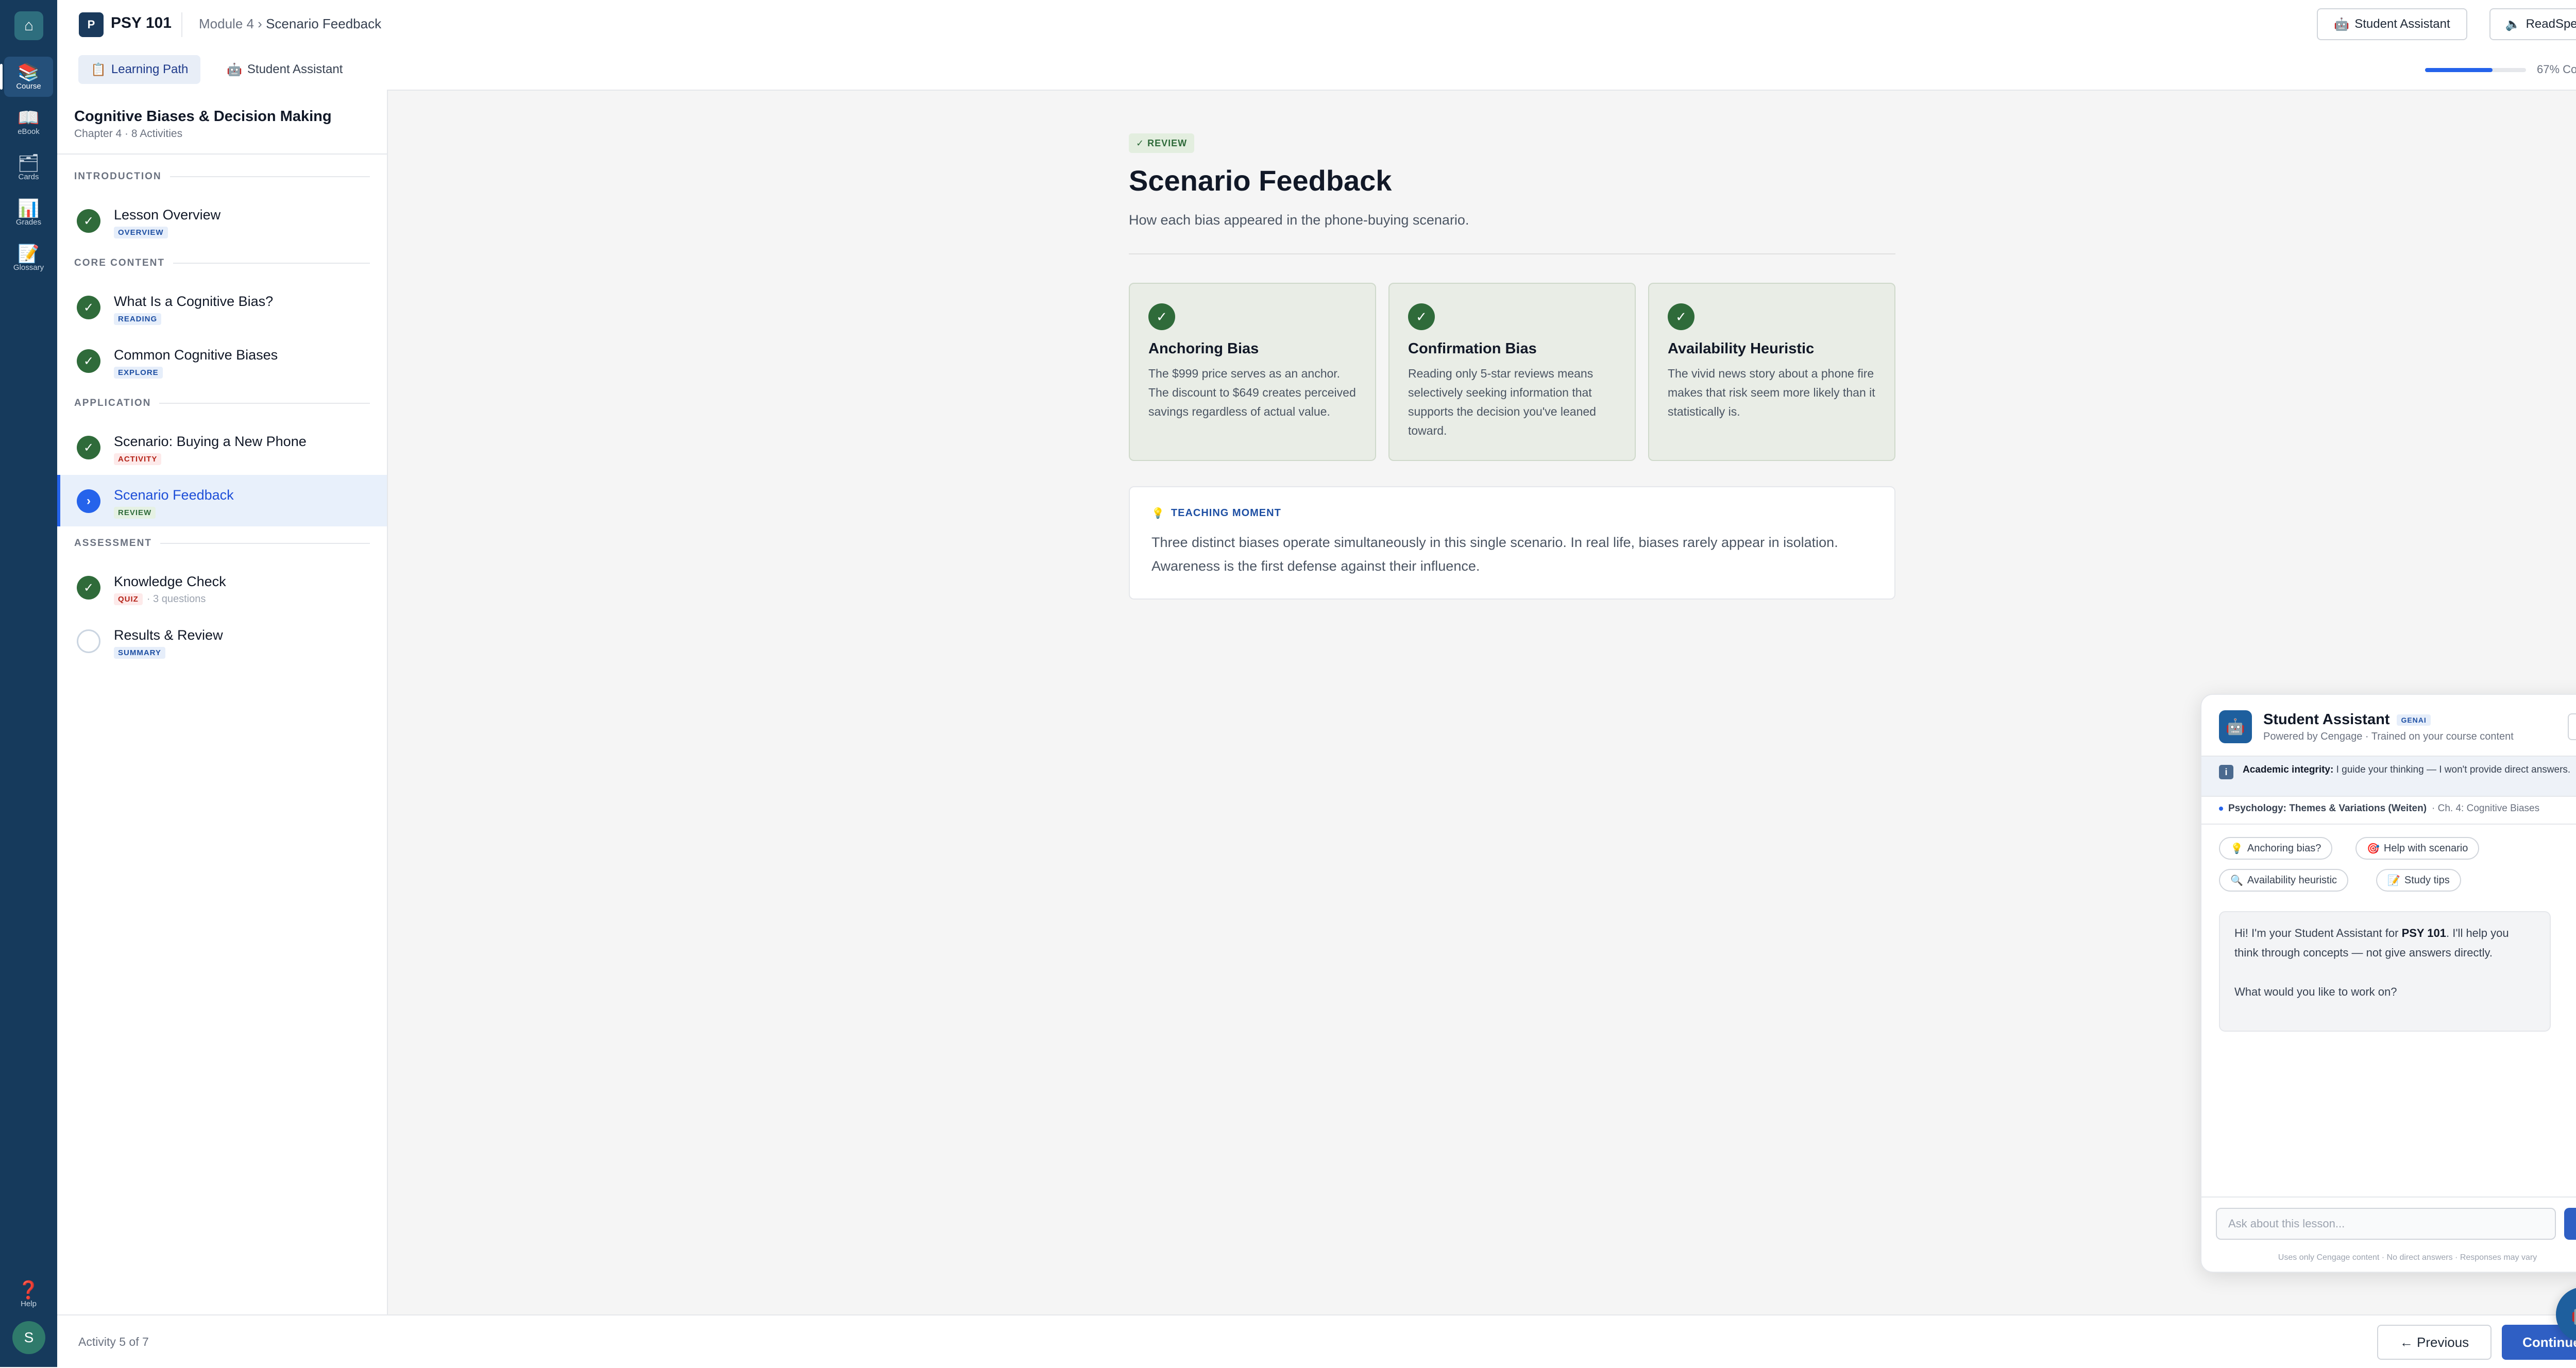  Describe the element at coordinates (139, 69) in the screenshot. I see `tab-learning-path: 📋 Learning Path` at that location.